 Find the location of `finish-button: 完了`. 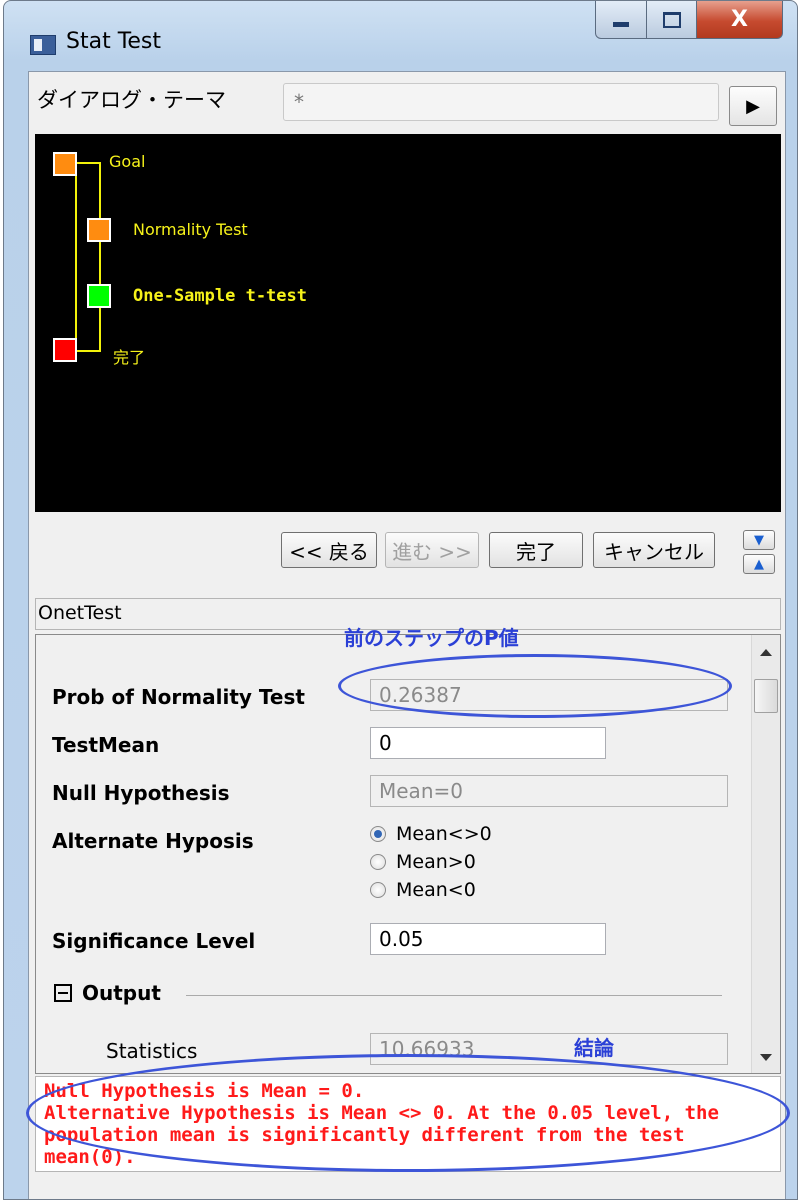

finish-button: 完了 is located at coordinates (536, 550).